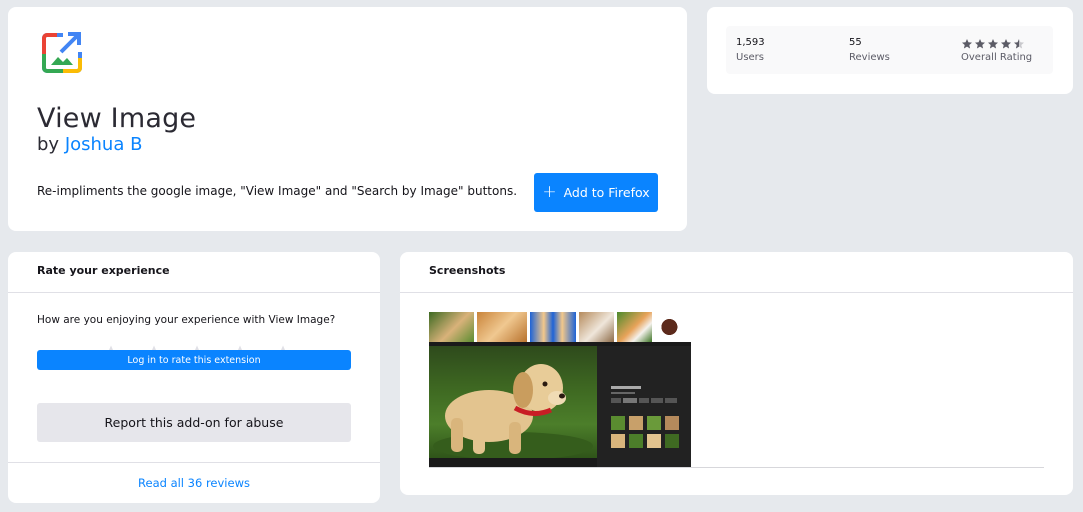 This screenshot has height=512, width=1083. What do you see at coordinates (606, 192) in the screenshot?
I see `add-to-firefox-label: Add to Firefox` at bounding box center [606, 192].